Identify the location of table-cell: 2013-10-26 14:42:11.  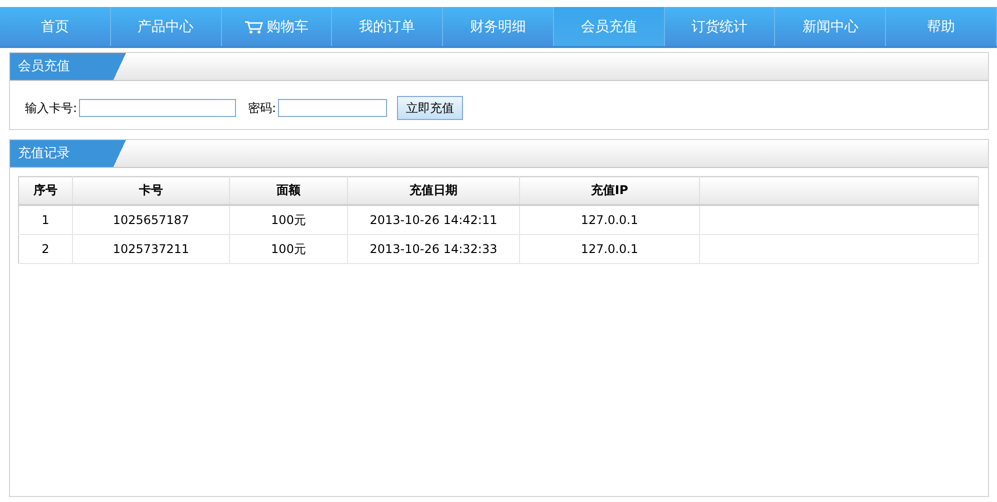
(434, 219).